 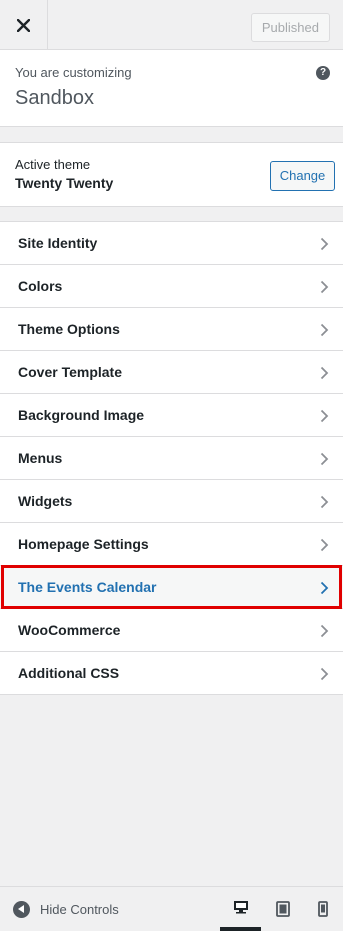 I want to click on tablet-icon, so click(x=282, y=909).